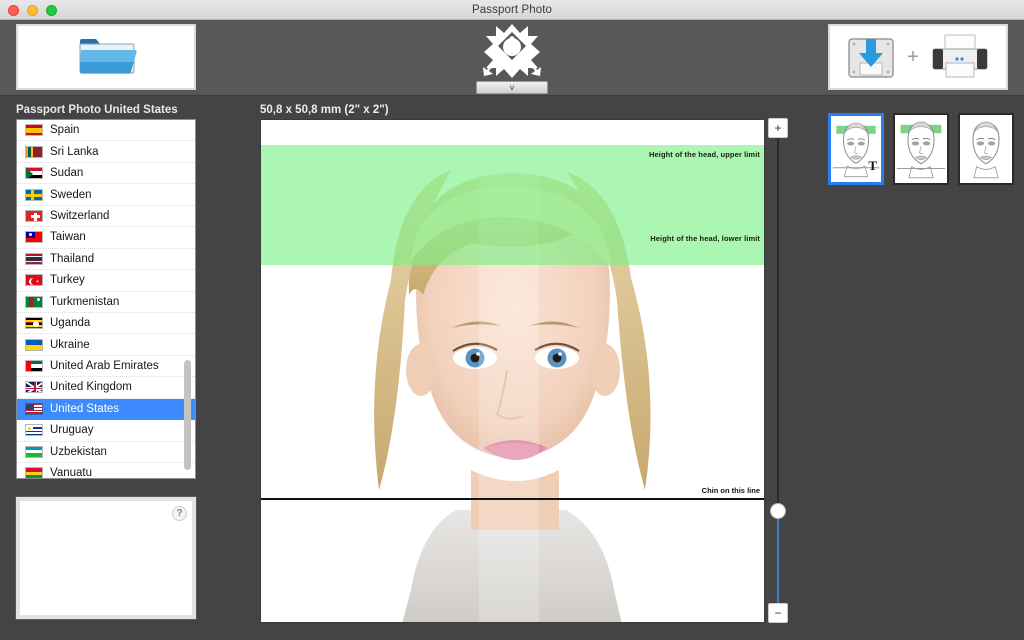 Image resolution: width=1024 pixels, height=640 pixels. What do you see at coordinates (34, 344) in the screenshot?
I see `ukraine-flag` at bounding box center [34, 344].